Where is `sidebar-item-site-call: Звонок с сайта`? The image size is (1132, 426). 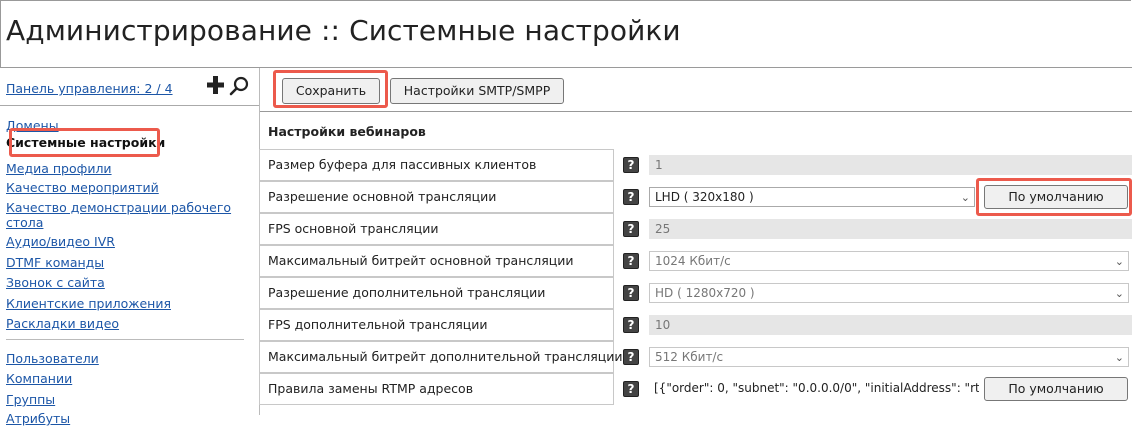 sidebar-item-site-call: Звонок с сайта is located at coordinates (55, 282).